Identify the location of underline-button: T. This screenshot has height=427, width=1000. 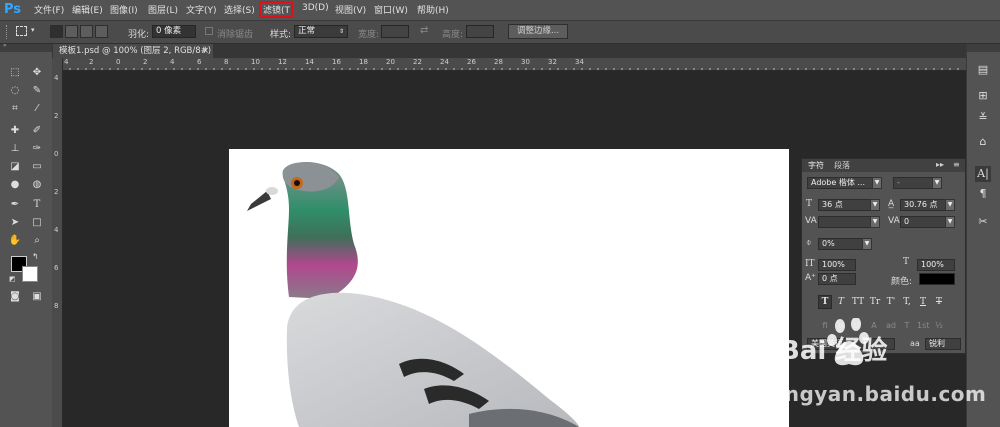
(923, 302).